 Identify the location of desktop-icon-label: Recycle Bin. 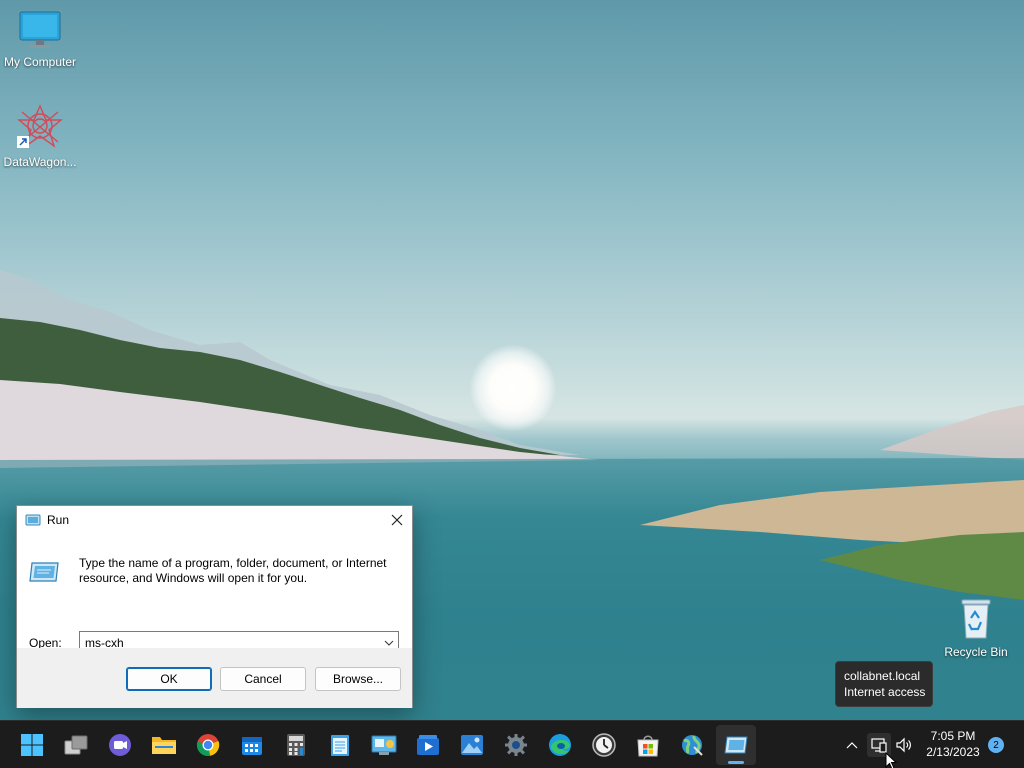
(976, 652).